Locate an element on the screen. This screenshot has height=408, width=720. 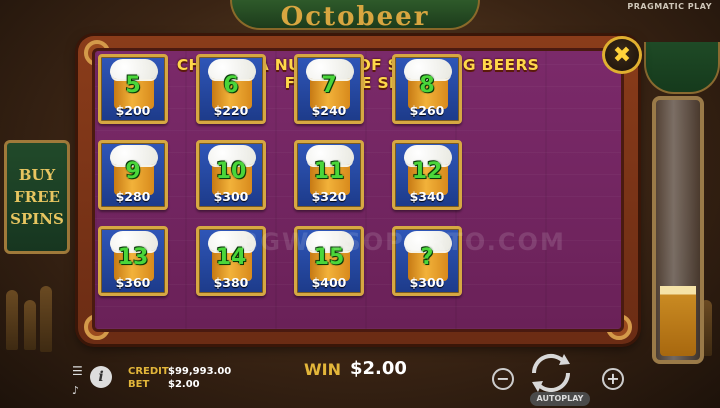
beer-option-tile: 9 $280 is located at coordinates (133, 175).